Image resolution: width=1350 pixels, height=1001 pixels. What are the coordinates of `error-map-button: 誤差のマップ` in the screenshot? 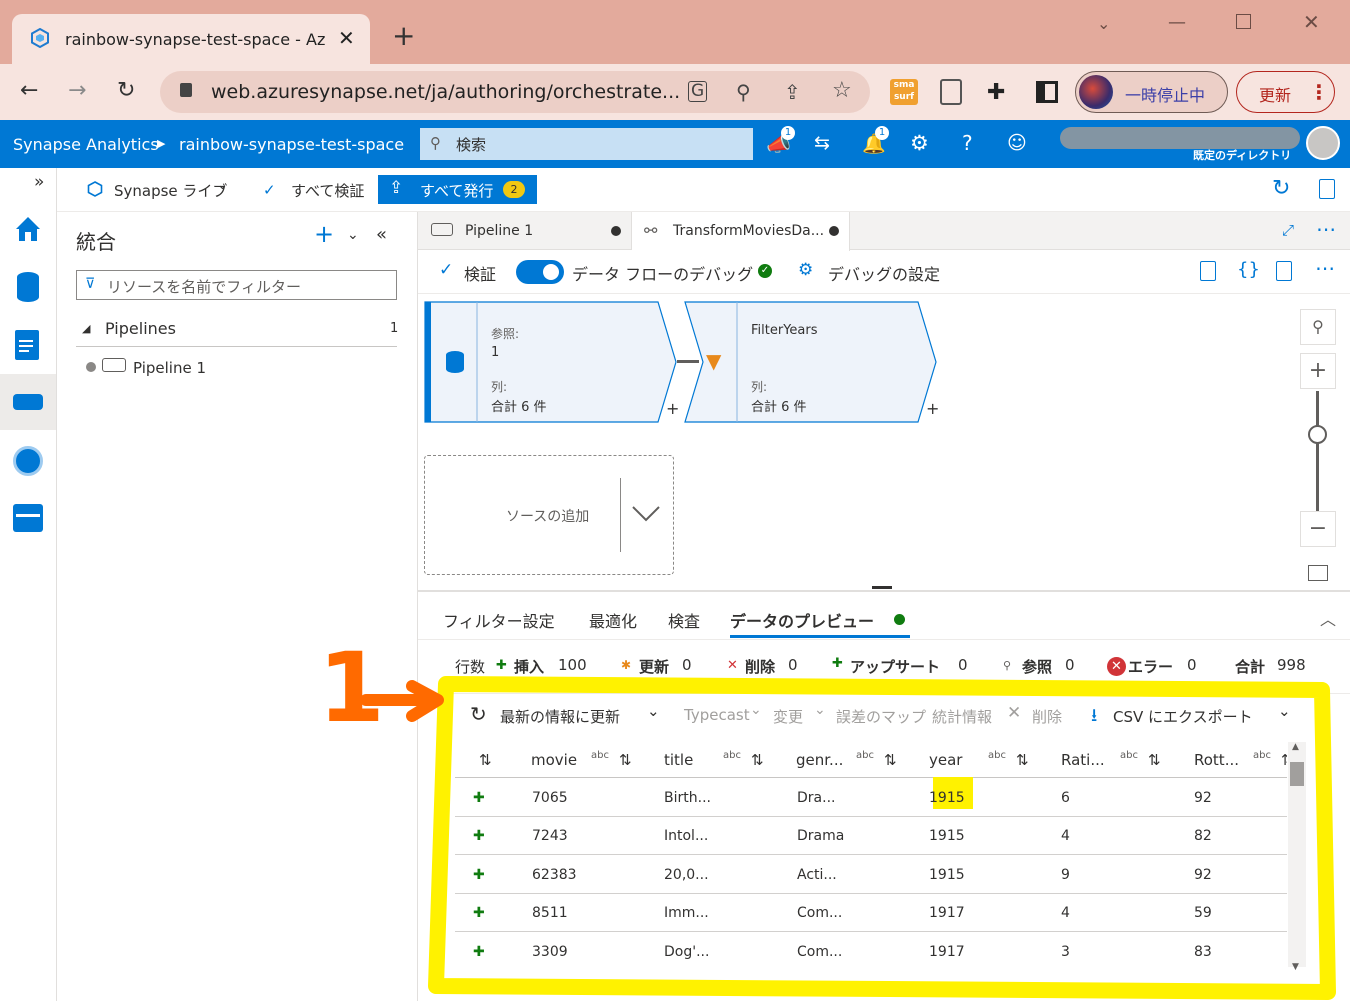 It's located at (881, 716).